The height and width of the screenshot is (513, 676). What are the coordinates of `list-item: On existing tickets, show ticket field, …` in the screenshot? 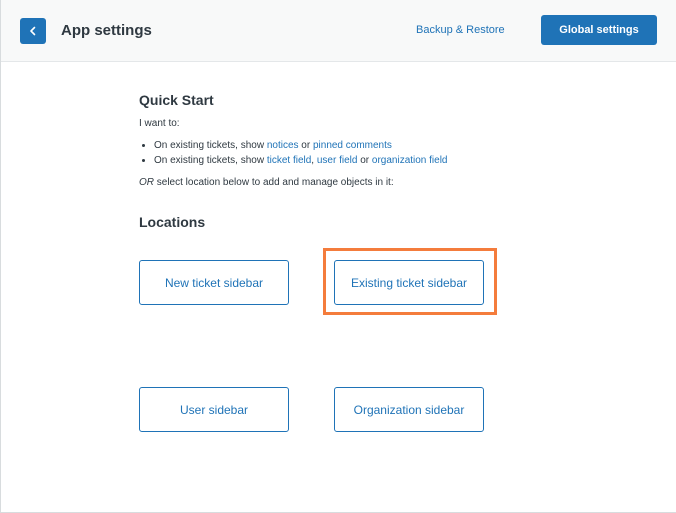 It's located at (349, 160).